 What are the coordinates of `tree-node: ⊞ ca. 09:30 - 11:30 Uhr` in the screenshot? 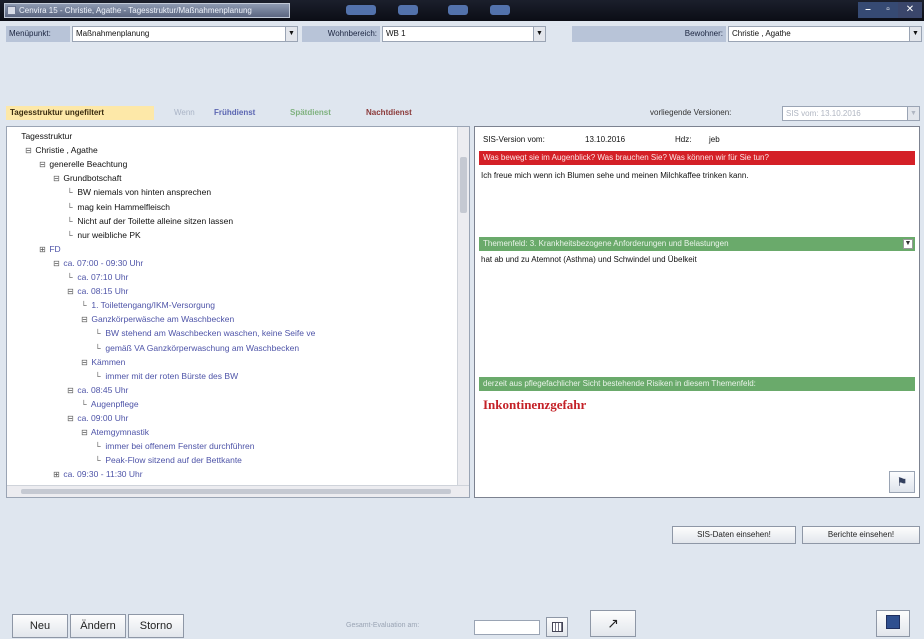 It's located at (98, 474).